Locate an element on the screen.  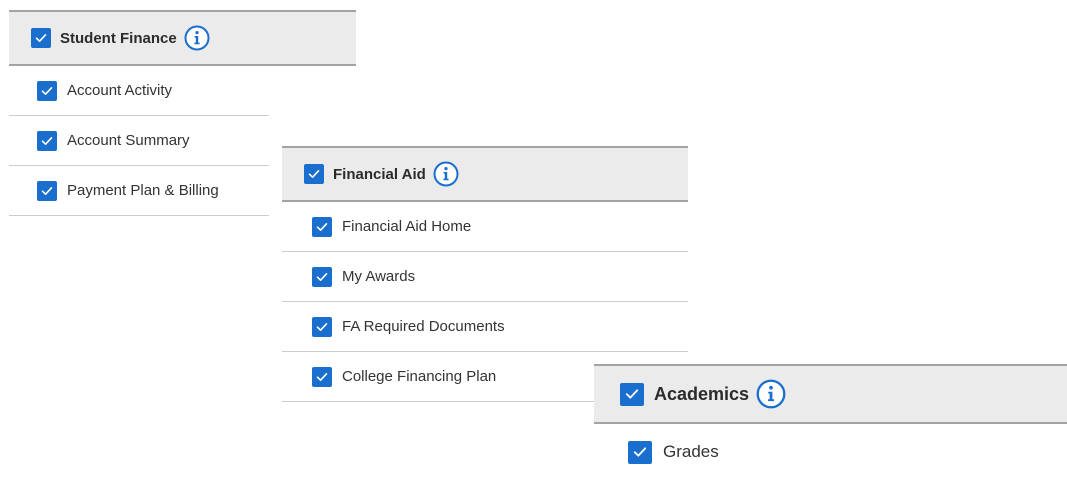
sidebar-item-account-activity: Account Activity is located at coordinates (139, 91).